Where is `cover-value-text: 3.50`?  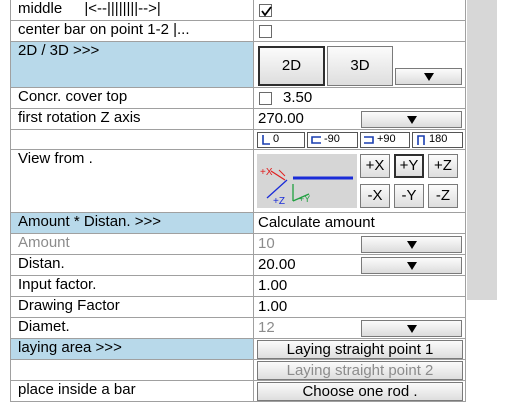
cover-value-text: 3.50 is located at coordinates (297, 97).